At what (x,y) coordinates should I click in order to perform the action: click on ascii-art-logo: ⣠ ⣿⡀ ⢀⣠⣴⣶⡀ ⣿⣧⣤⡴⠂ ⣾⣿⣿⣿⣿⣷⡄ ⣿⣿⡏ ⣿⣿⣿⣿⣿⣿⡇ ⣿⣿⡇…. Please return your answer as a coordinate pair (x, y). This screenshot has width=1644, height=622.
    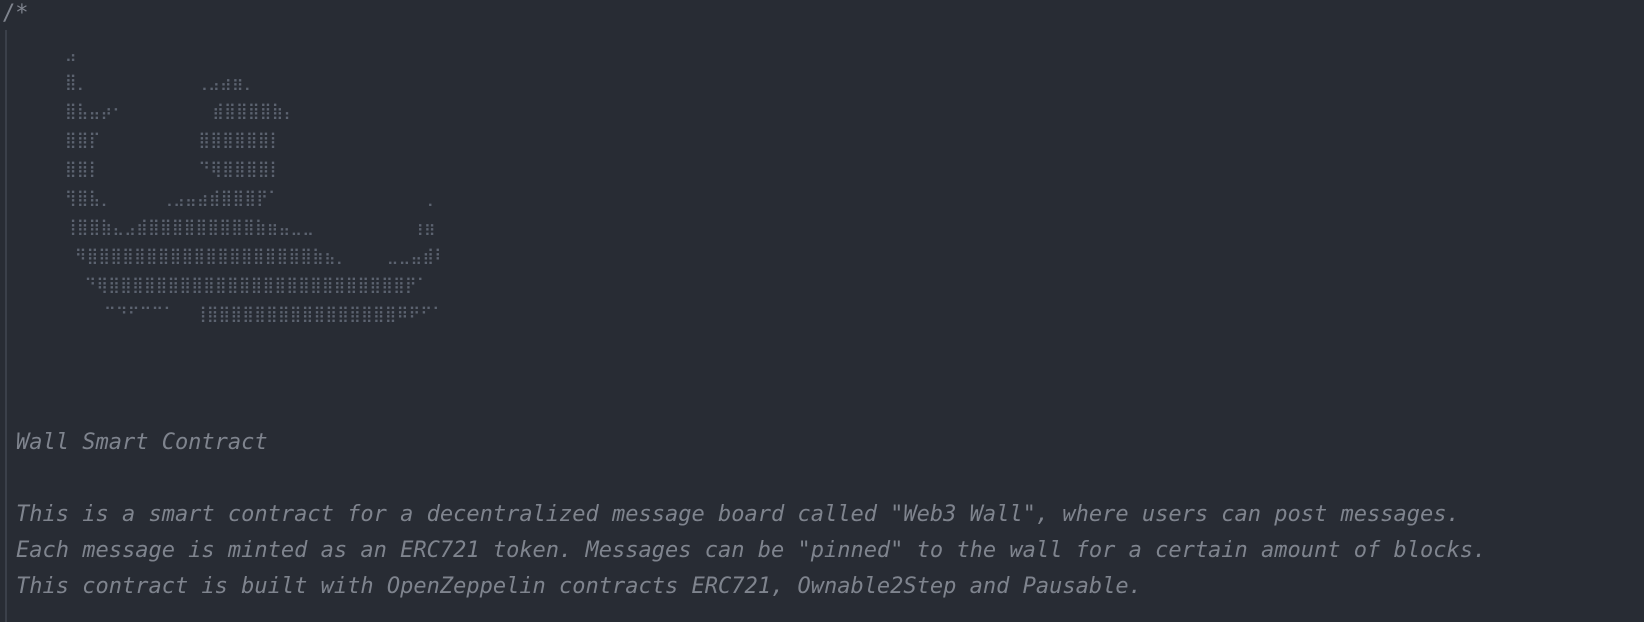
    Looking at the image, I should click on (231, 183).